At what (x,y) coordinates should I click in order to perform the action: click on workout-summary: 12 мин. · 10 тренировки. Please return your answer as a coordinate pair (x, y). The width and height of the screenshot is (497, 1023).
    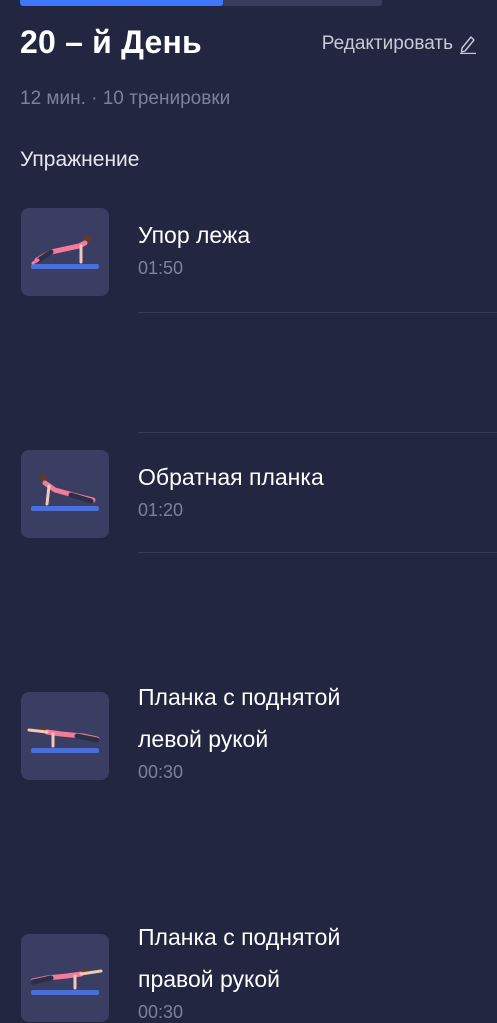
    Looking at the image, I should click on (125, 98).